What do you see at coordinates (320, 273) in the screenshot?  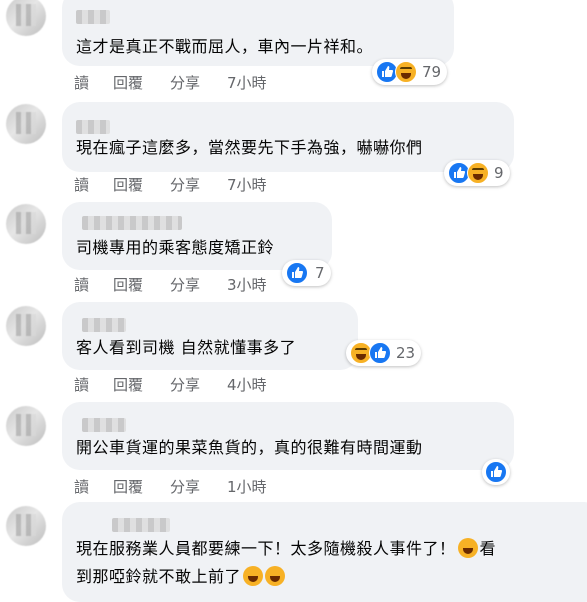 I see `reaction-count: 7` at bounding box center [320, 273].